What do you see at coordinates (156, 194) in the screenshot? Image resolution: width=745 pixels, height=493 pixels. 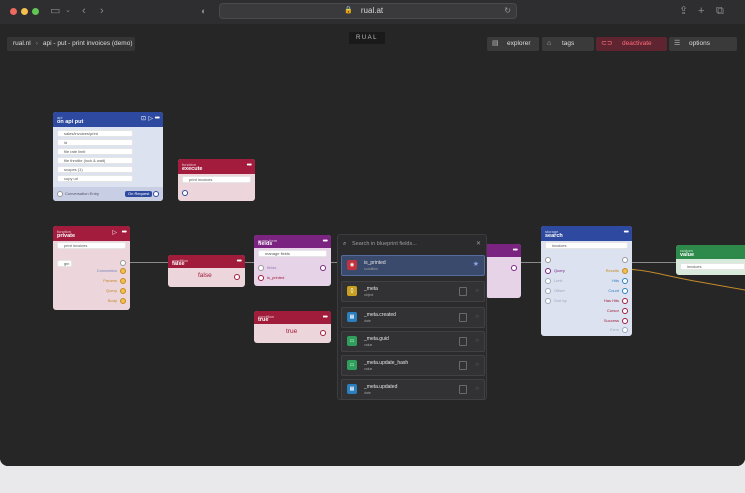 I see `on-request-port` at bounding box center [156, 194].